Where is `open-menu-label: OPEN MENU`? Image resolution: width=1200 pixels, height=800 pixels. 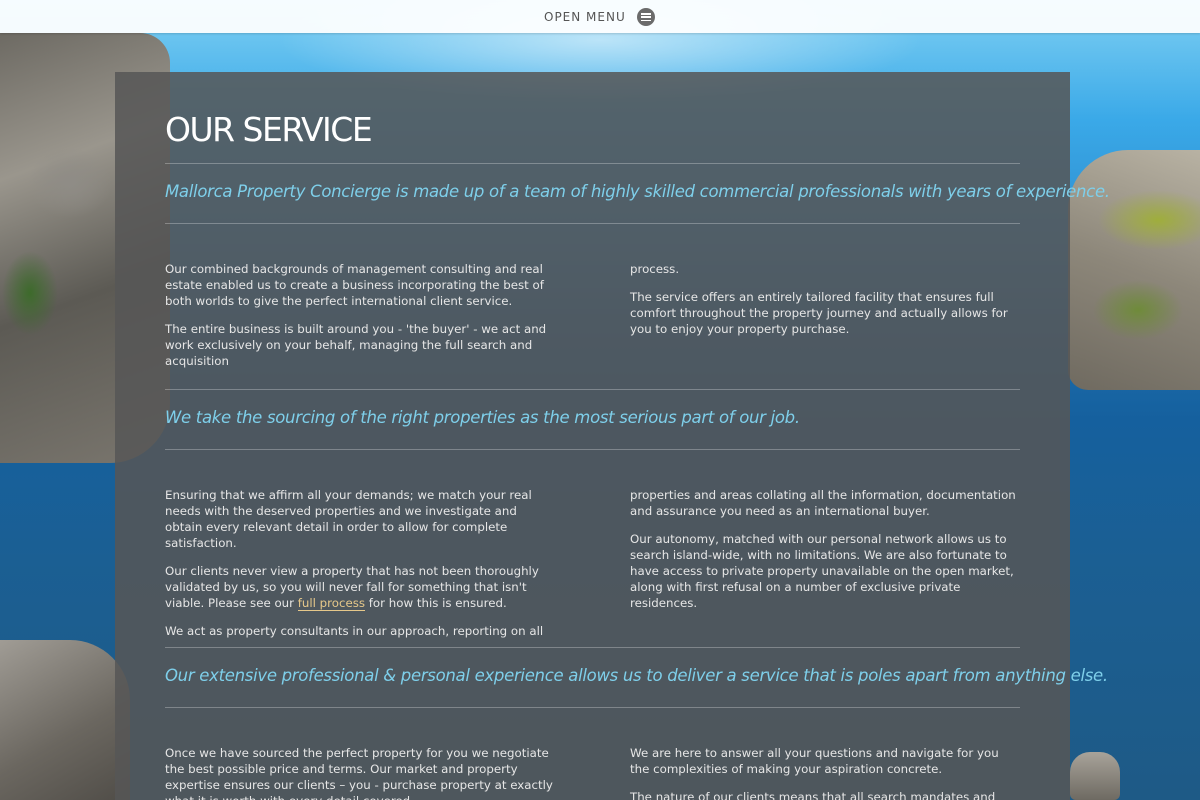
open-menu-label: OPEN MENU is located at coordinates (585, 17).